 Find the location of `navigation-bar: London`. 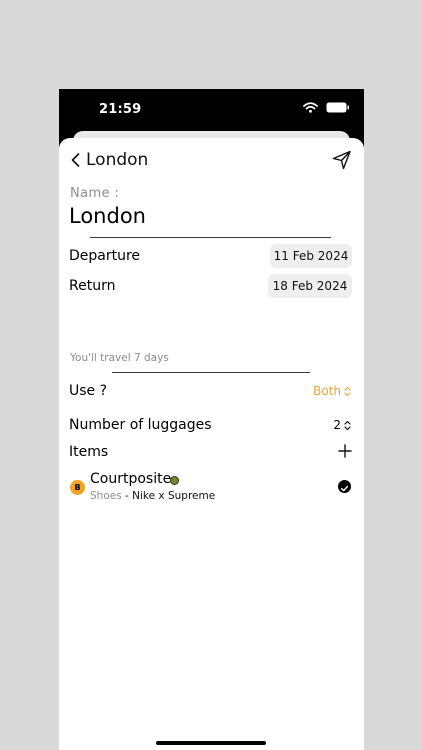

navigation-bar: London is located at coordinates (211, 160).